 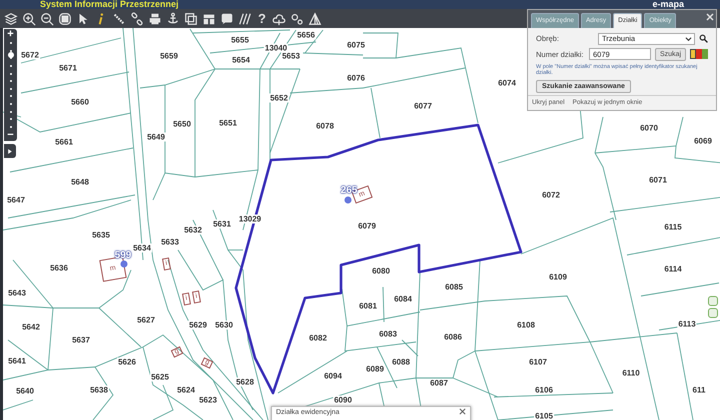 What do you see at coordinates (11, 19) in the screenshot?
I see `layers-icon` at bounding box center [11, 19].